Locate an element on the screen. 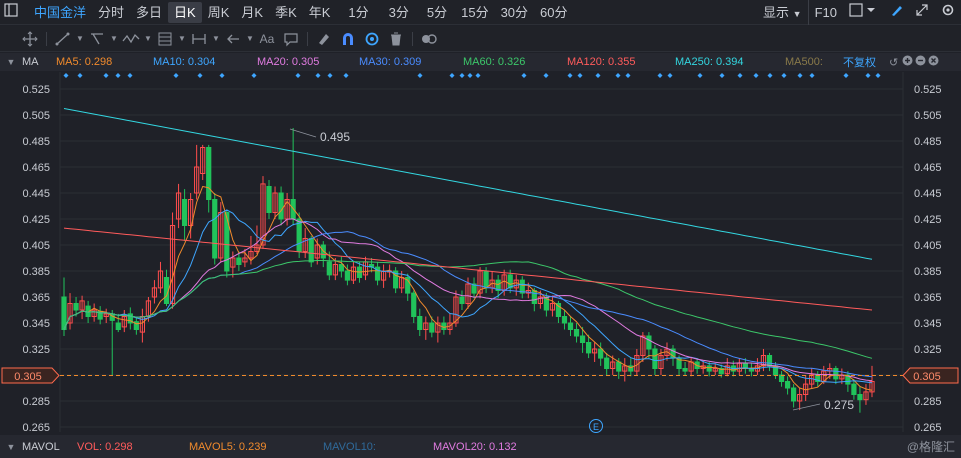 The width and height of the screenshot is (961, 458). pen-icon is located at coordinates (896, 12).